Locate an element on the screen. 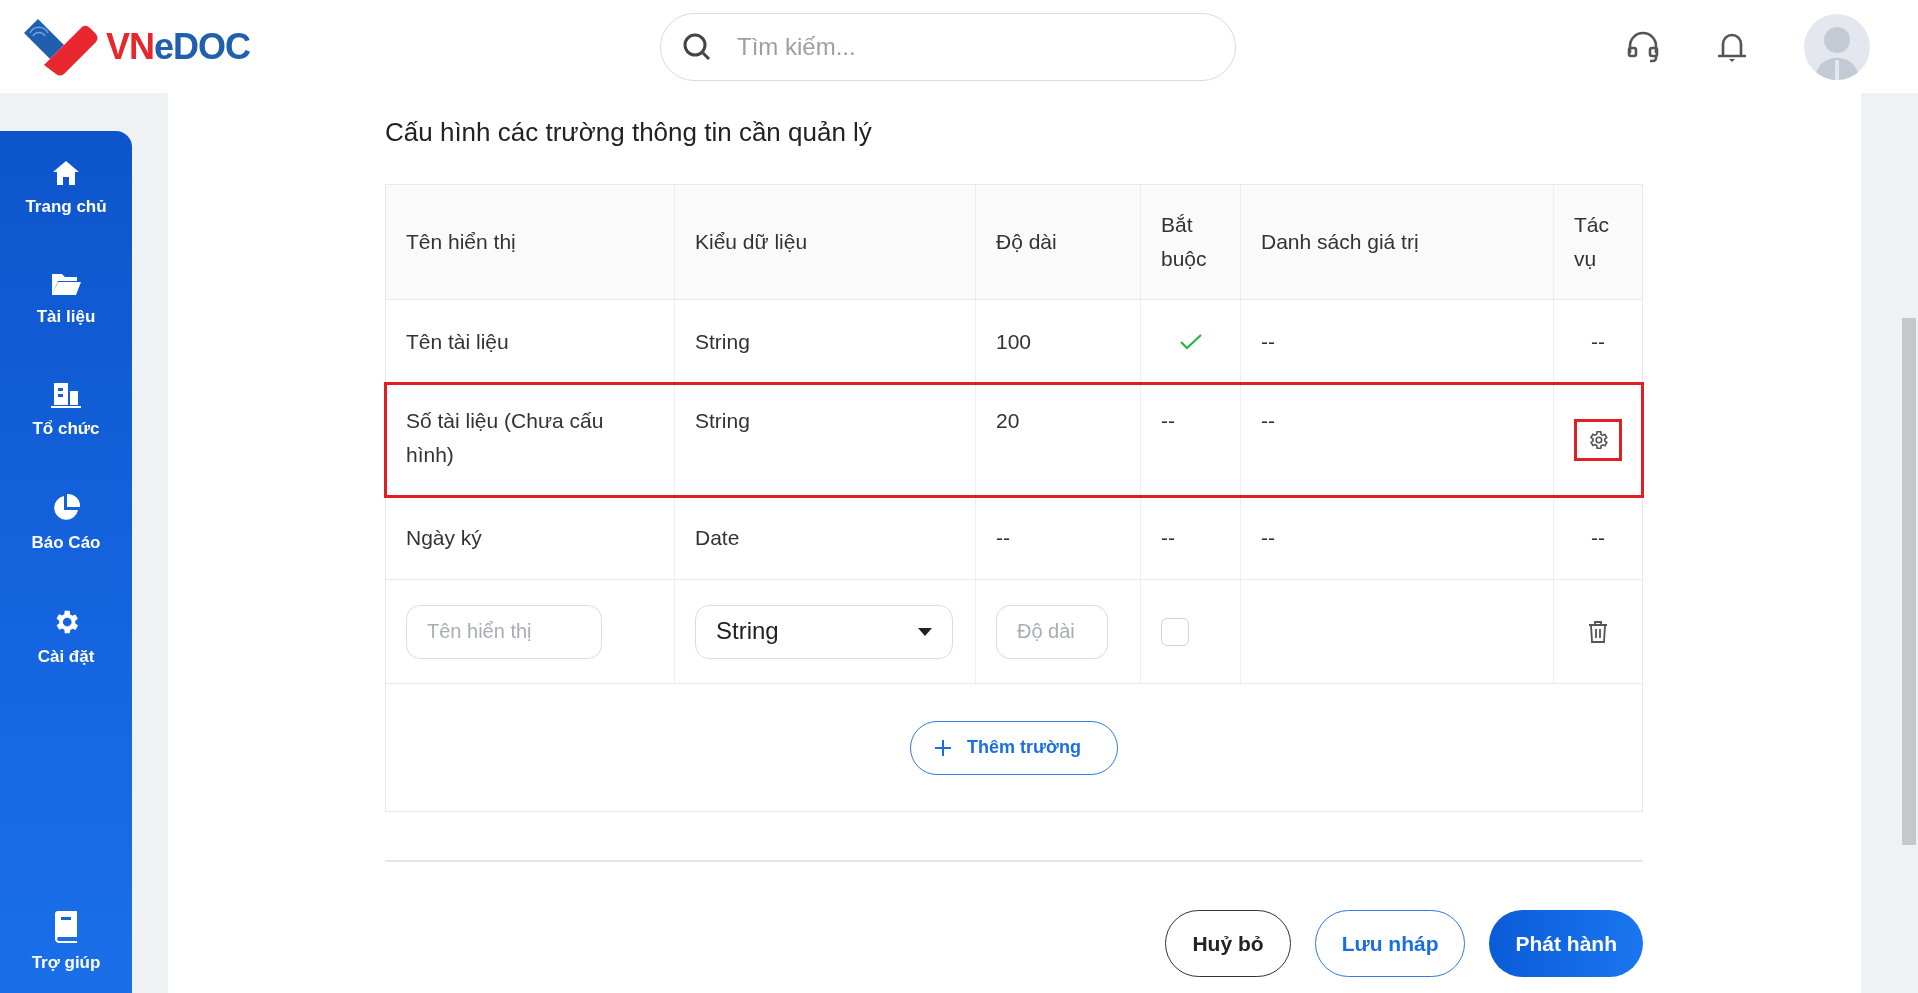 Image resolution: width=1918 pixels, height=993 pixels. nav-item: Tổ chức is located at coordinates (66, 410).